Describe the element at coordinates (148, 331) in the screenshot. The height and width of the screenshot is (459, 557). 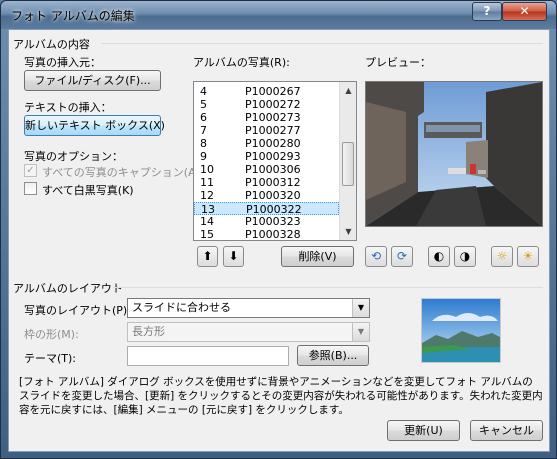
I see `frame-shape-value: 長方形` at that location.